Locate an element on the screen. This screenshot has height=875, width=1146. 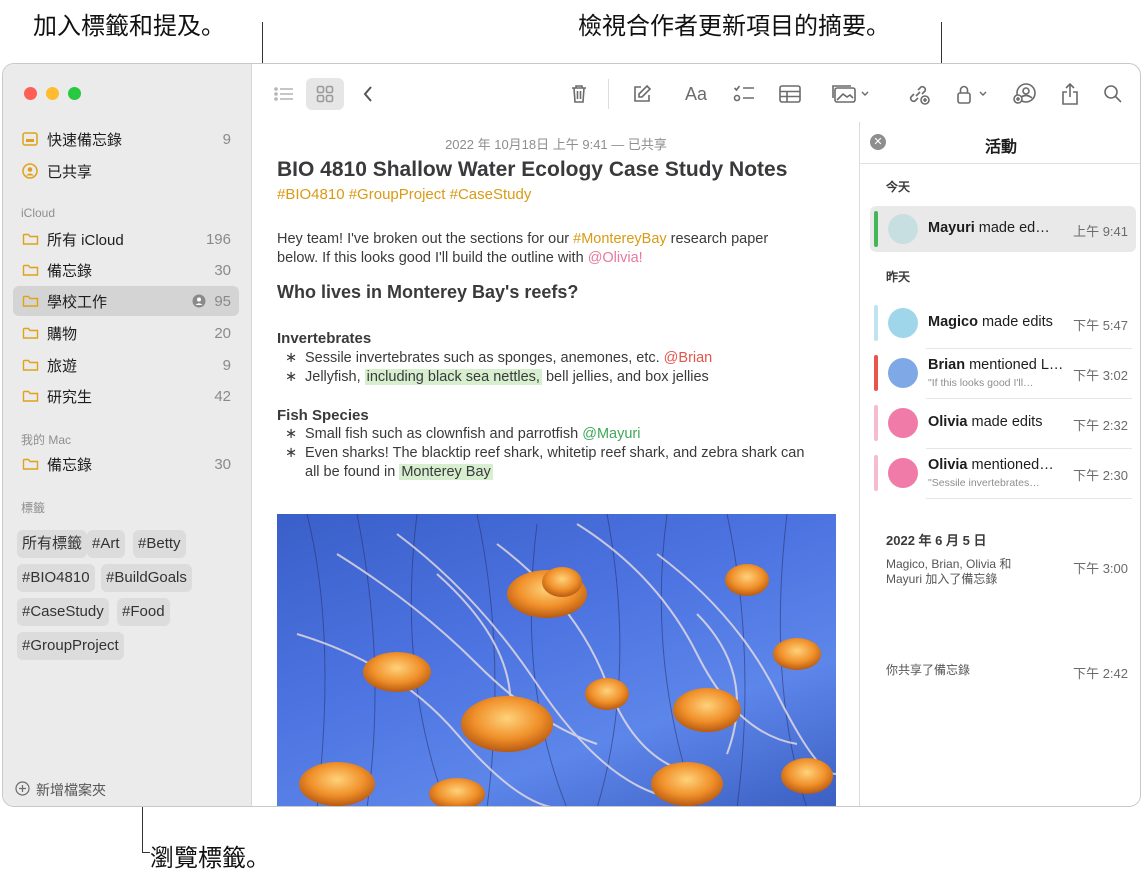
shared-folder-icon is located at coordinates (199, 301).